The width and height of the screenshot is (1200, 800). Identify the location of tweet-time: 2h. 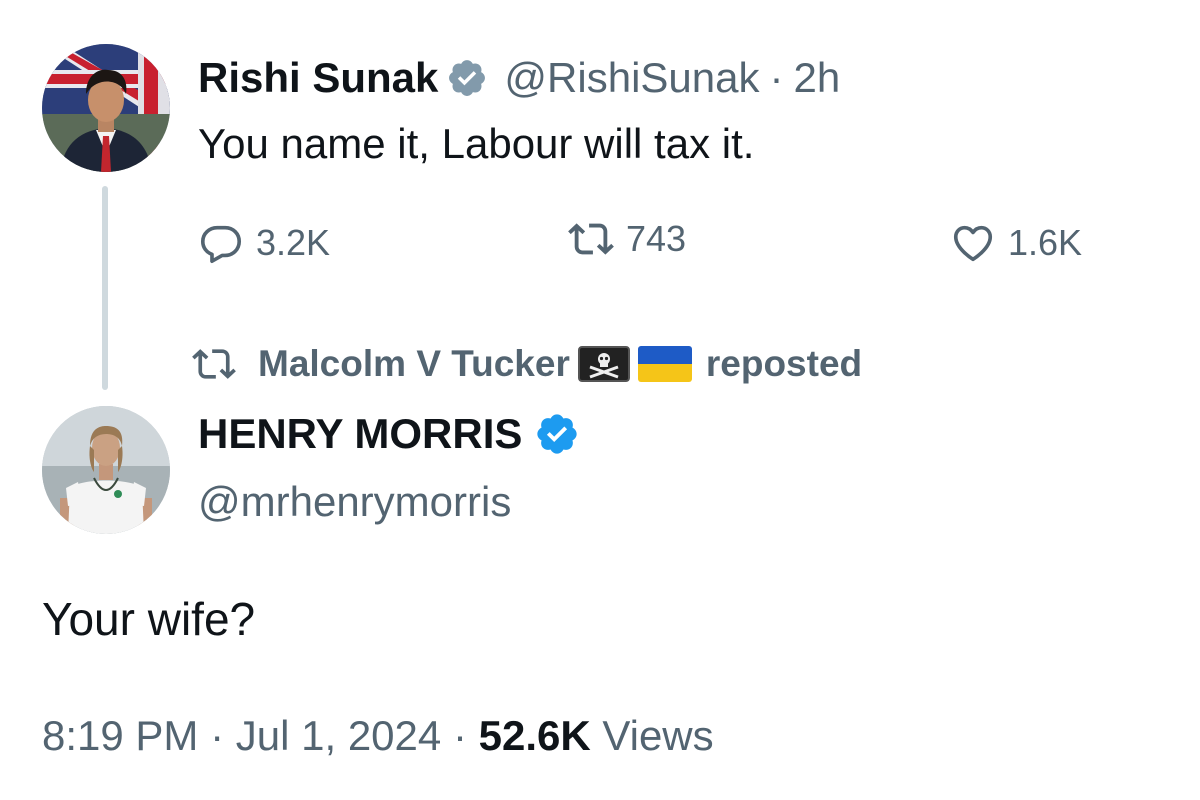
(816, 78).